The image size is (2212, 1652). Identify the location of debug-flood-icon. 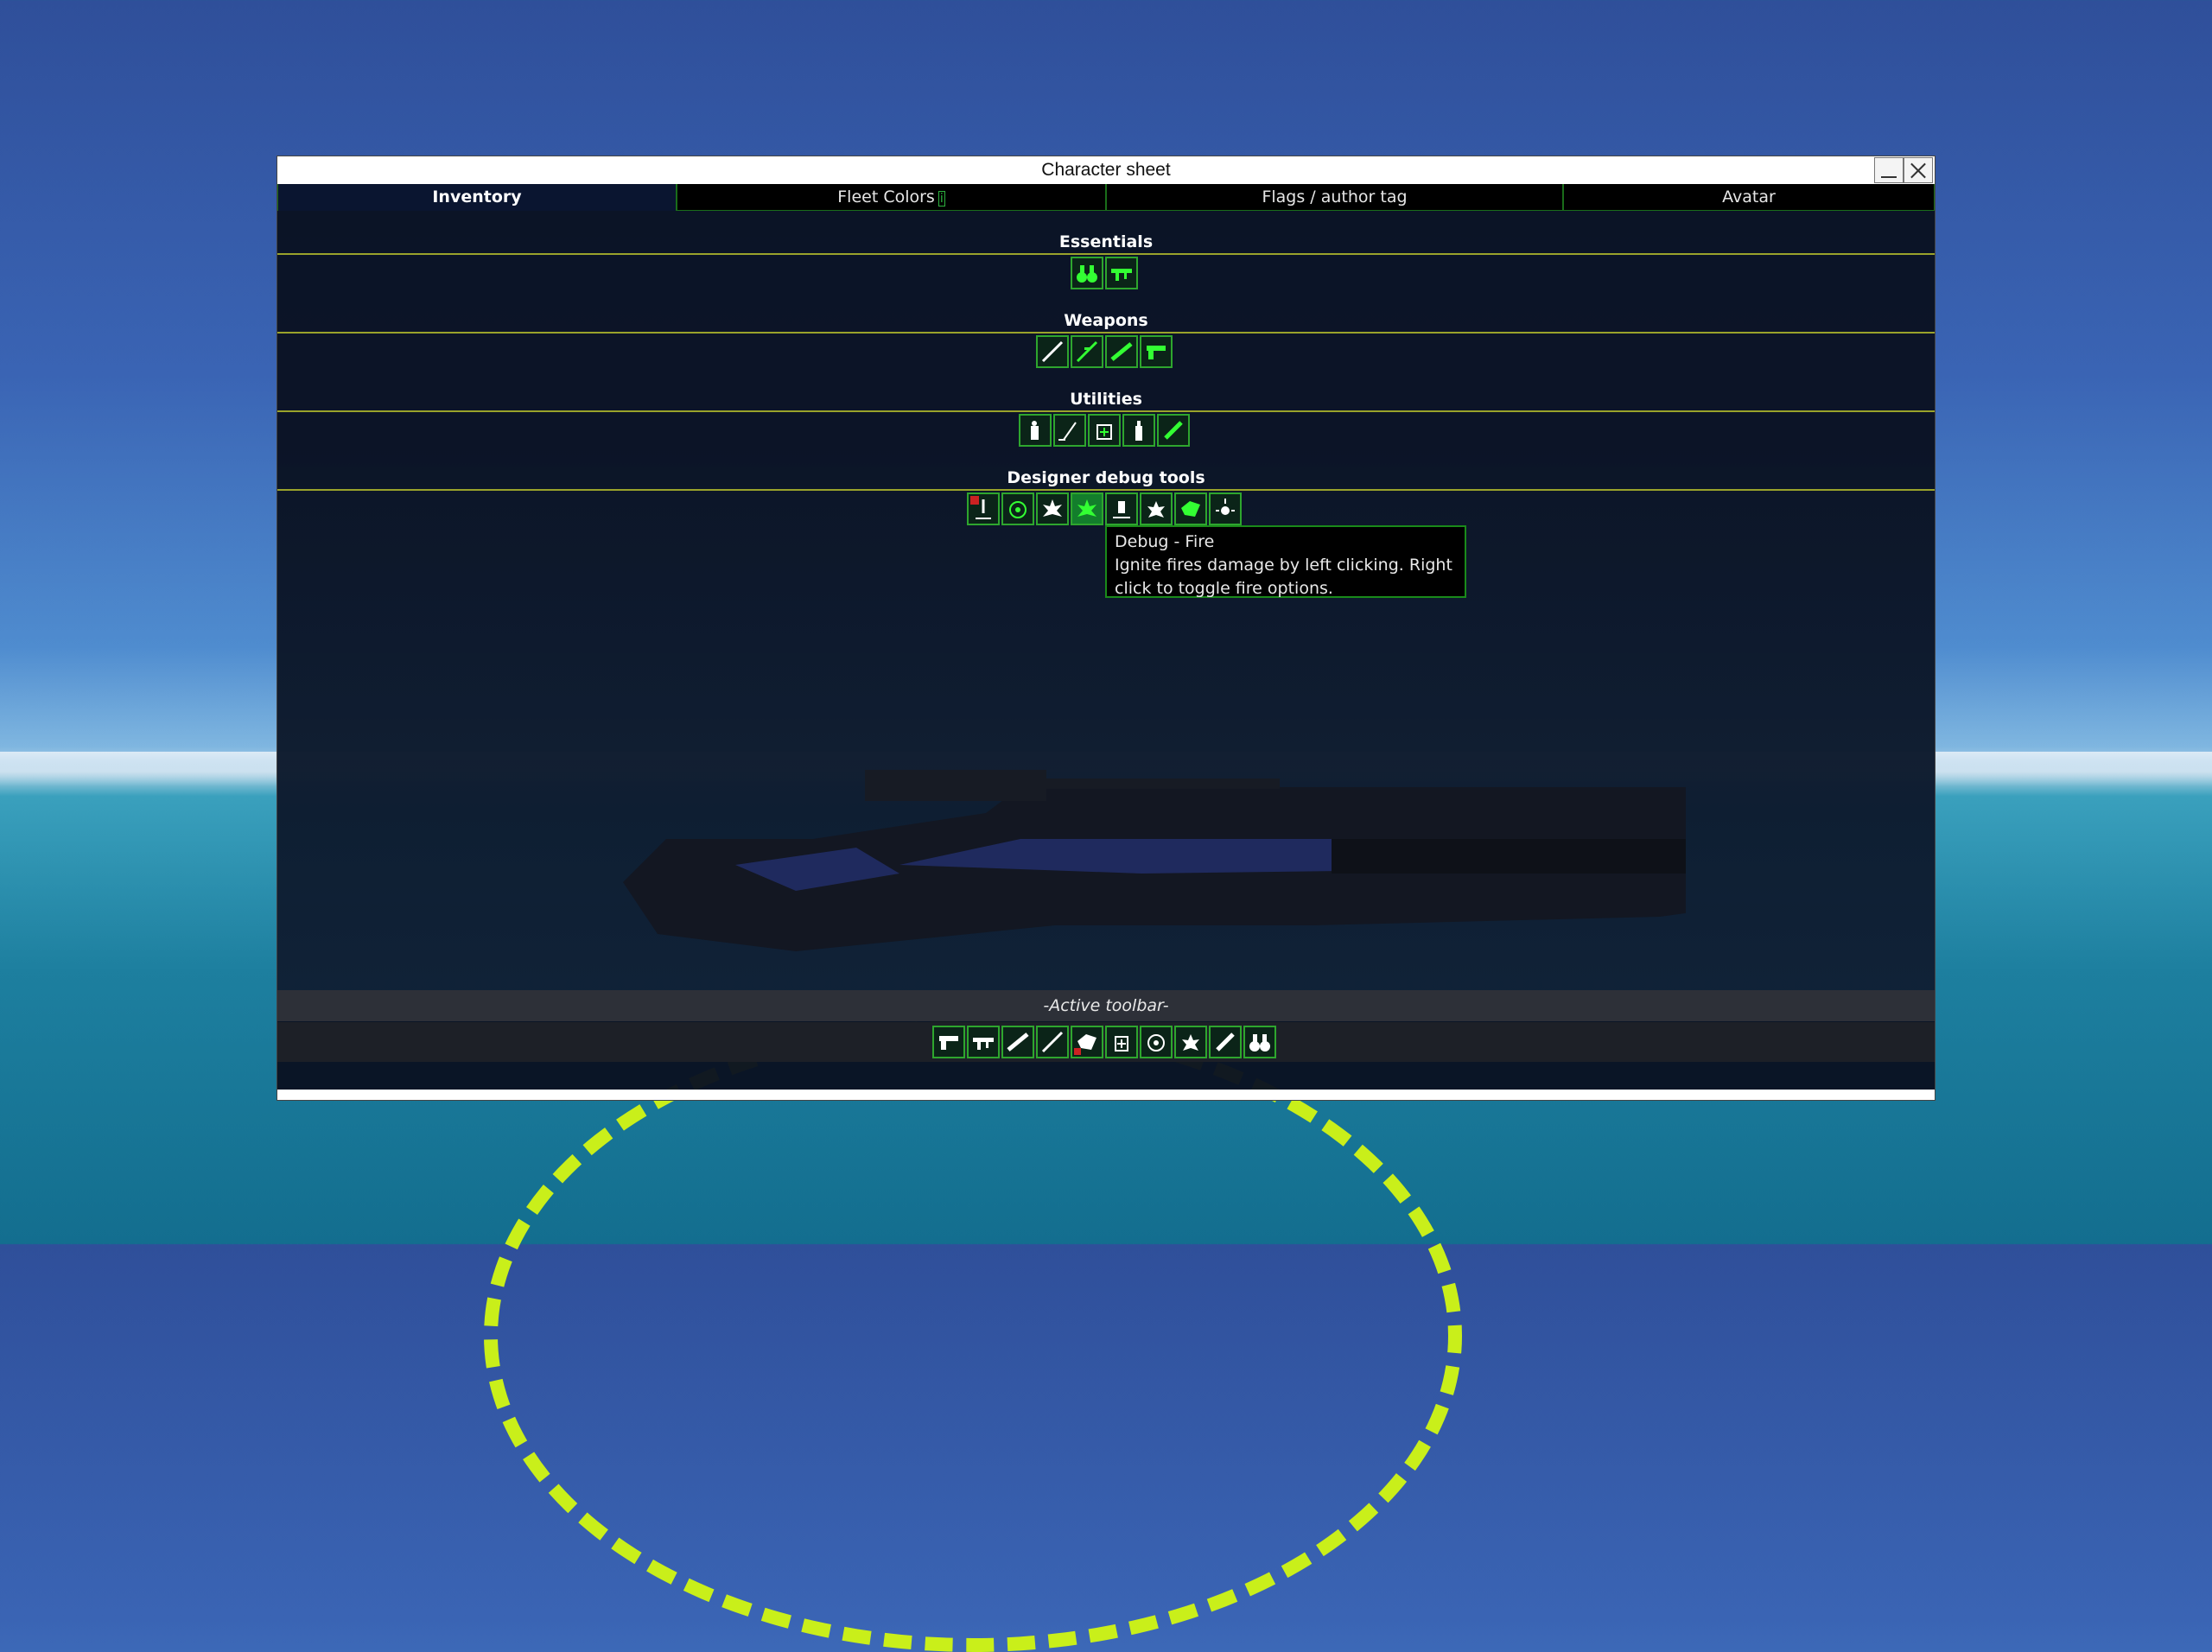
(1121, 510).